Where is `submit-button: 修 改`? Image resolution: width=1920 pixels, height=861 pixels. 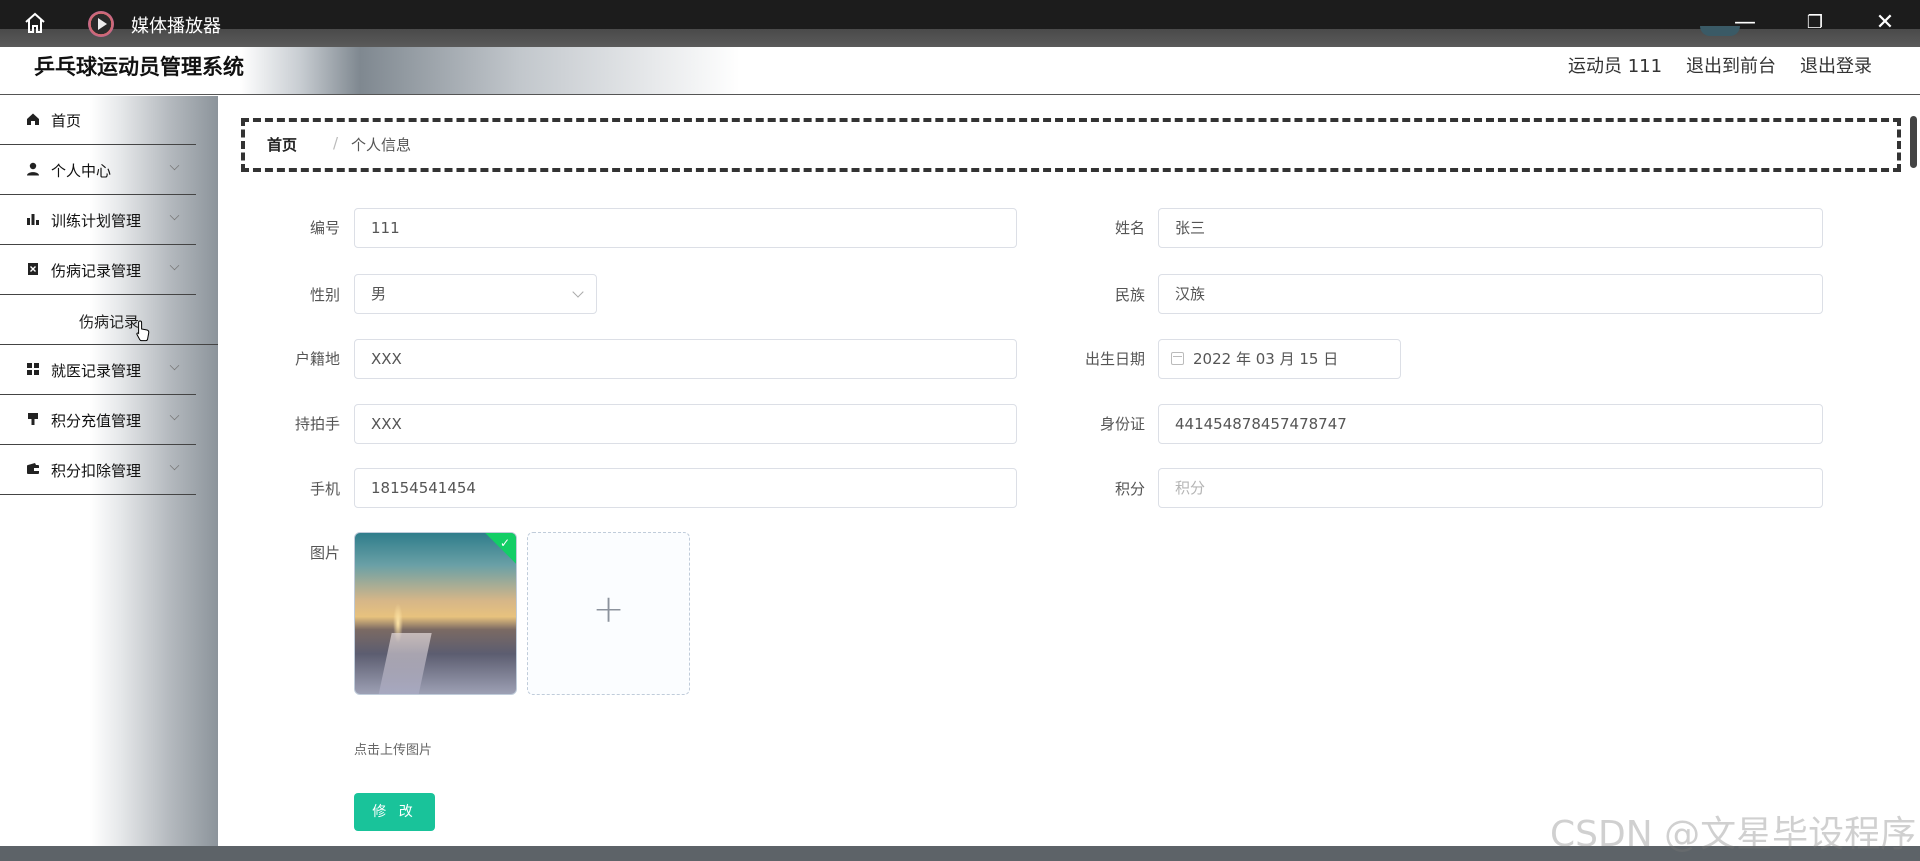
submit-button: 修 改 is located at coordinates (394, 812).